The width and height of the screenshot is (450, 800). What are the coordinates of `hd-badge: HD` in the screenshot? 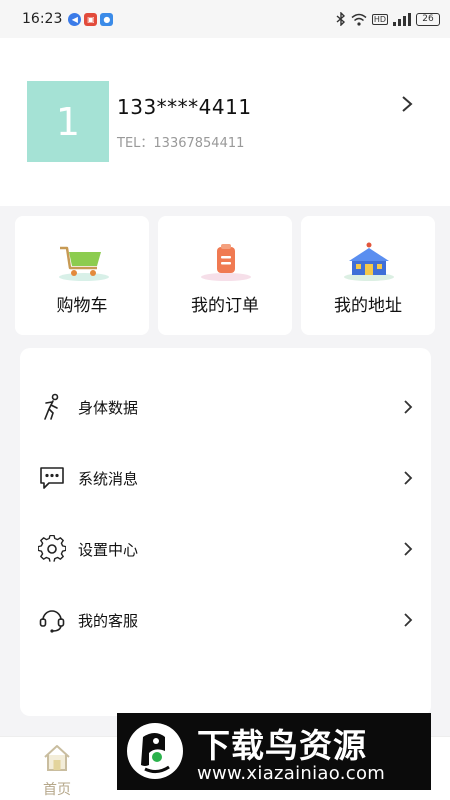 It's located at (379, 19).